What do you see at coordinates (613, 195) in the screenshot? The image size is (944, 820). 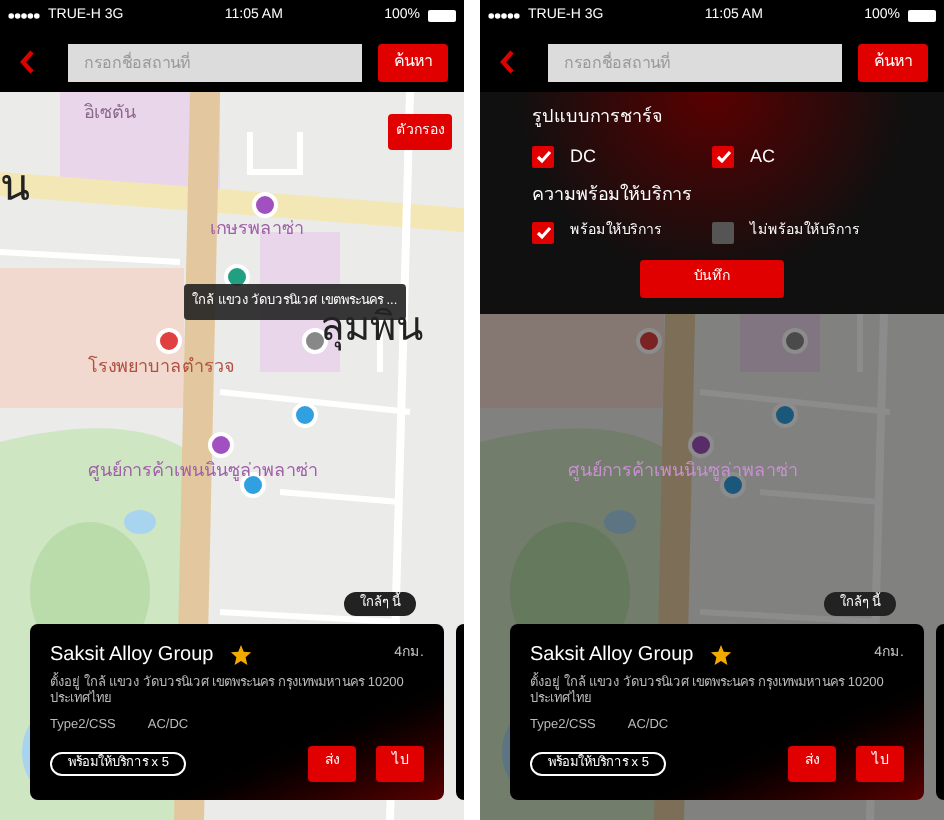 I see `section-title: ความพร้อมให้บริการ` at bounding box center [613, 195].